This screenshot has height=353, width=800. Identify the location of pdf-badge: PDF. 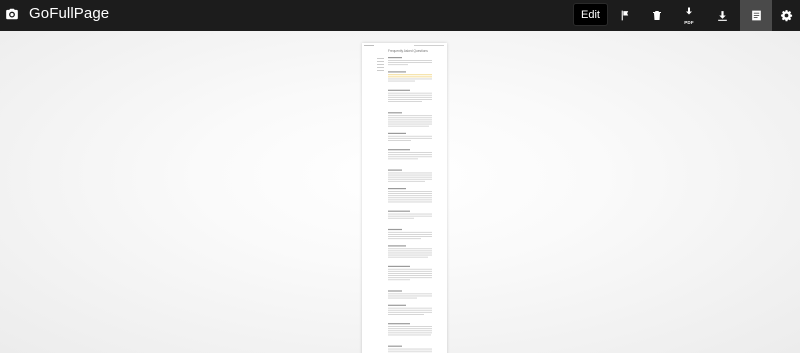
(689, 22).